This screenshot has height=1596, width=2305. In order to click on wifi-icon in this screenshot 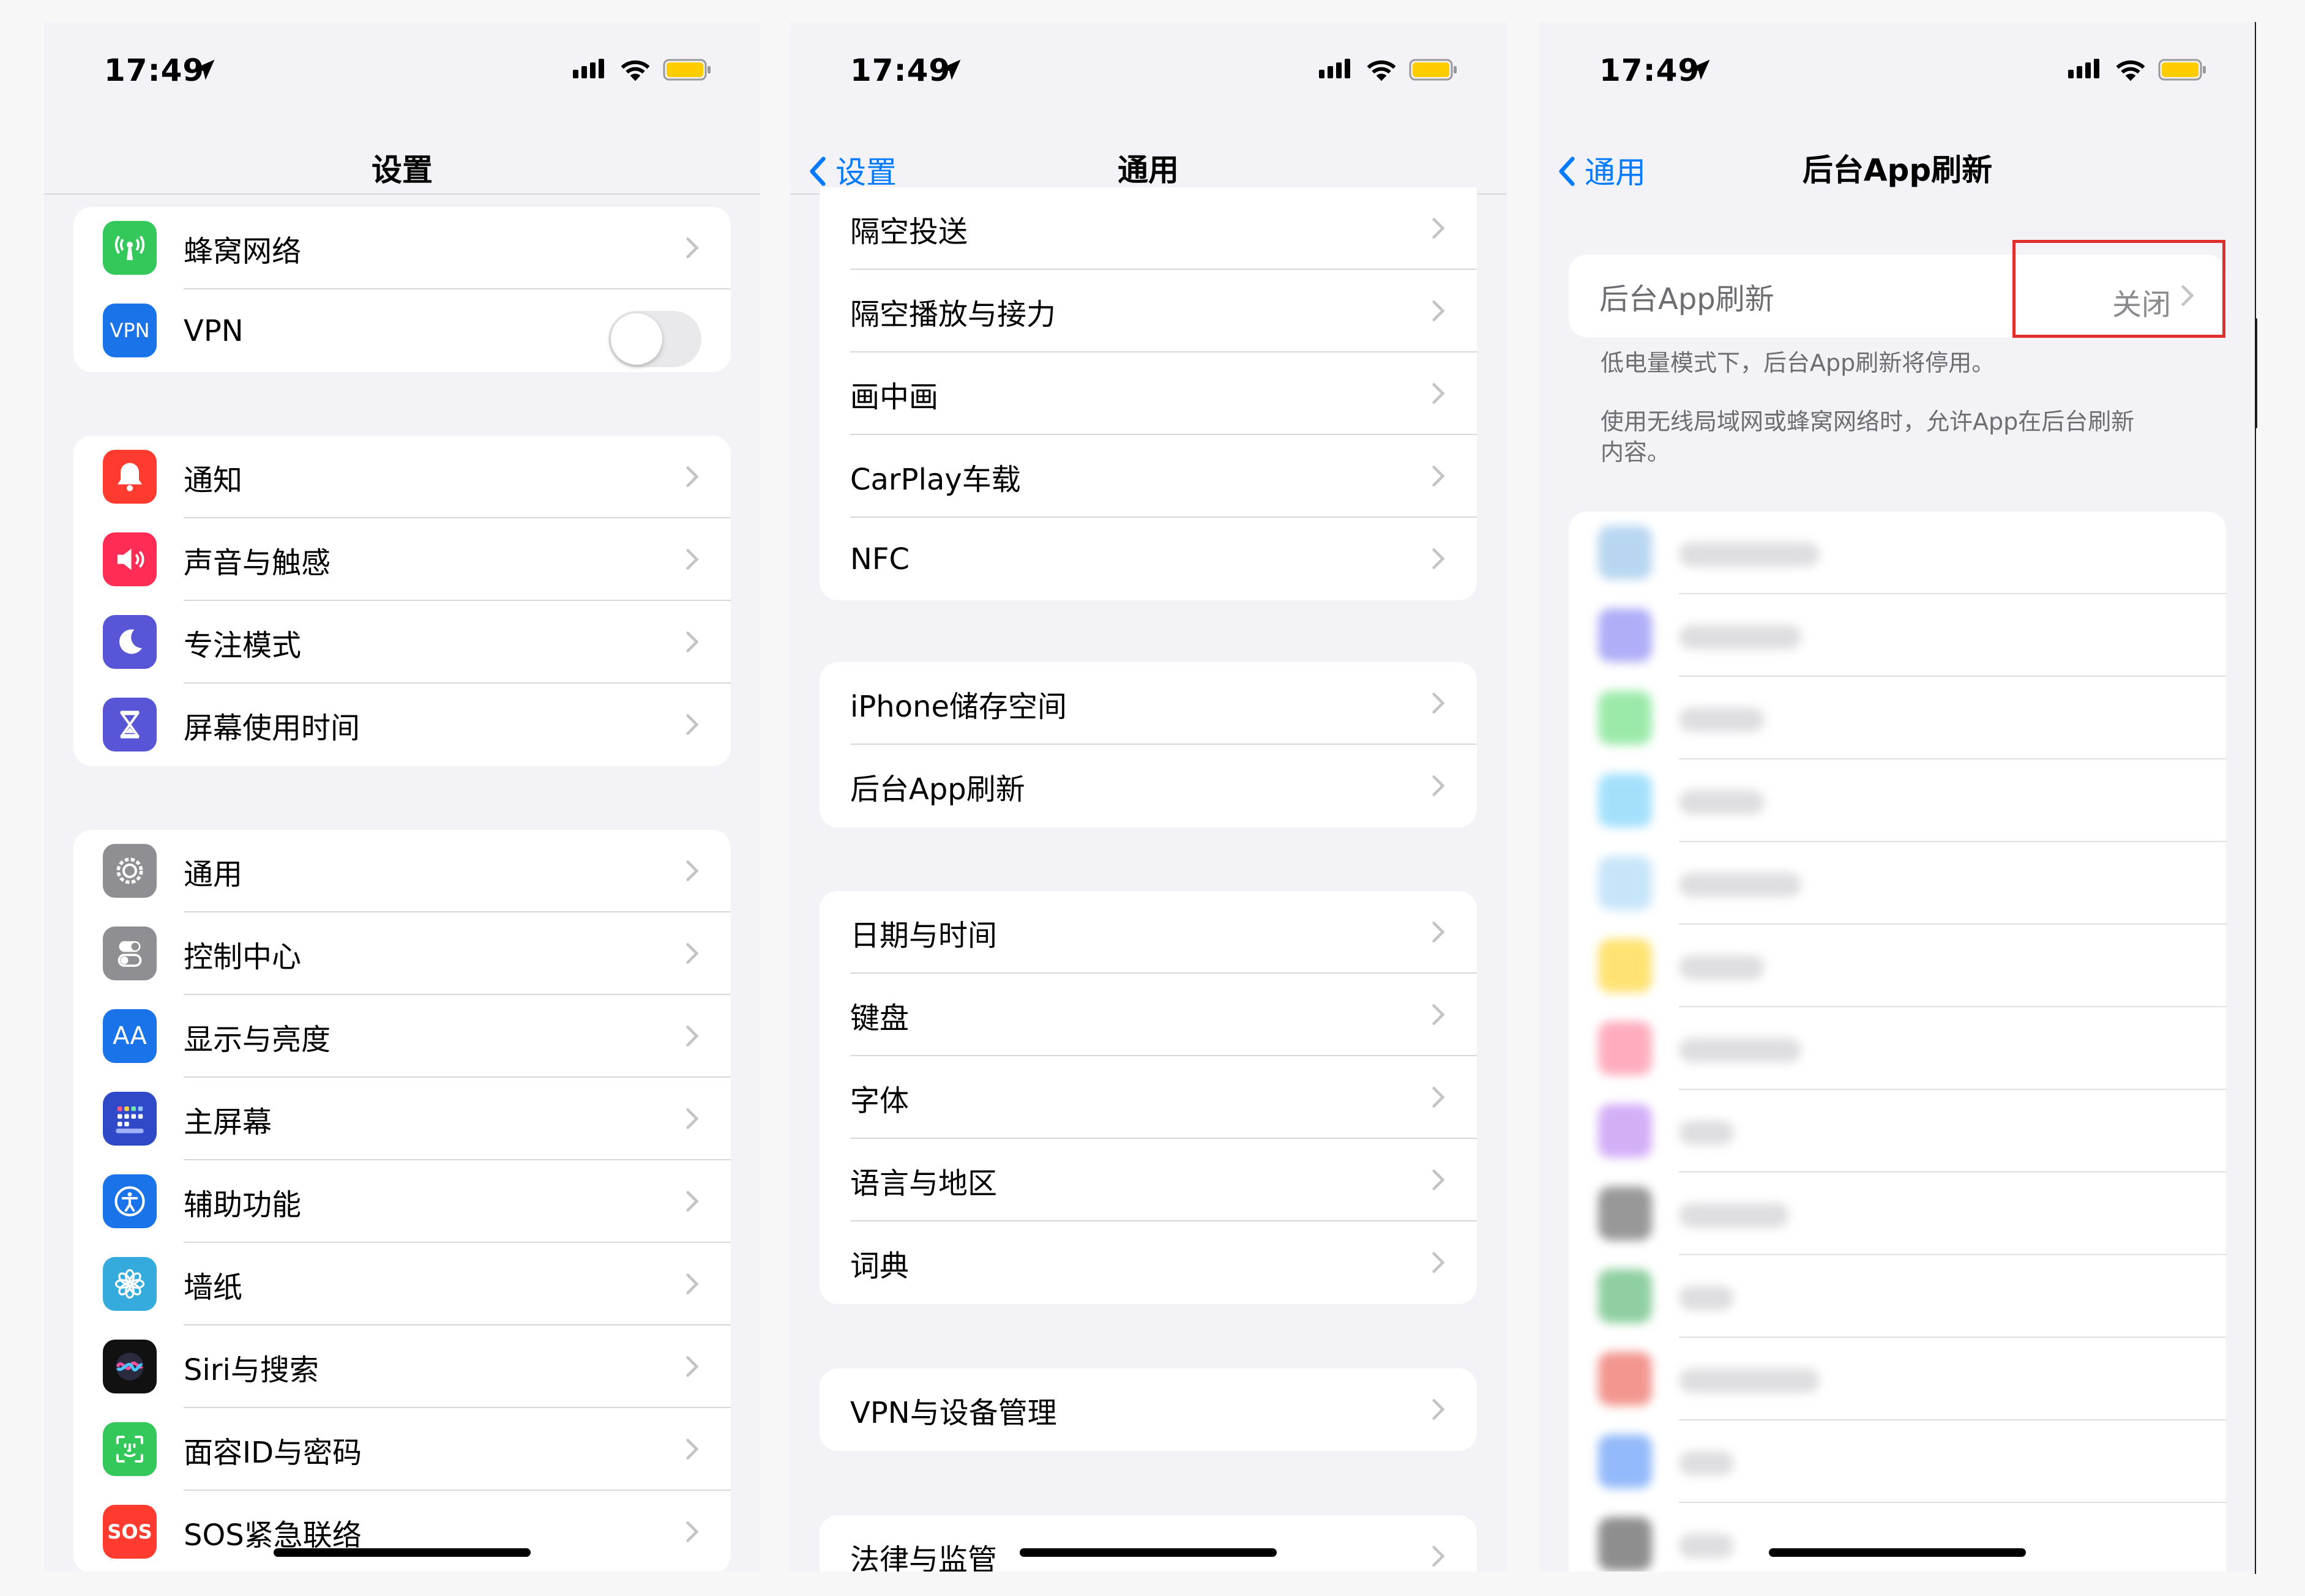, I will do `click(635, 70)`.